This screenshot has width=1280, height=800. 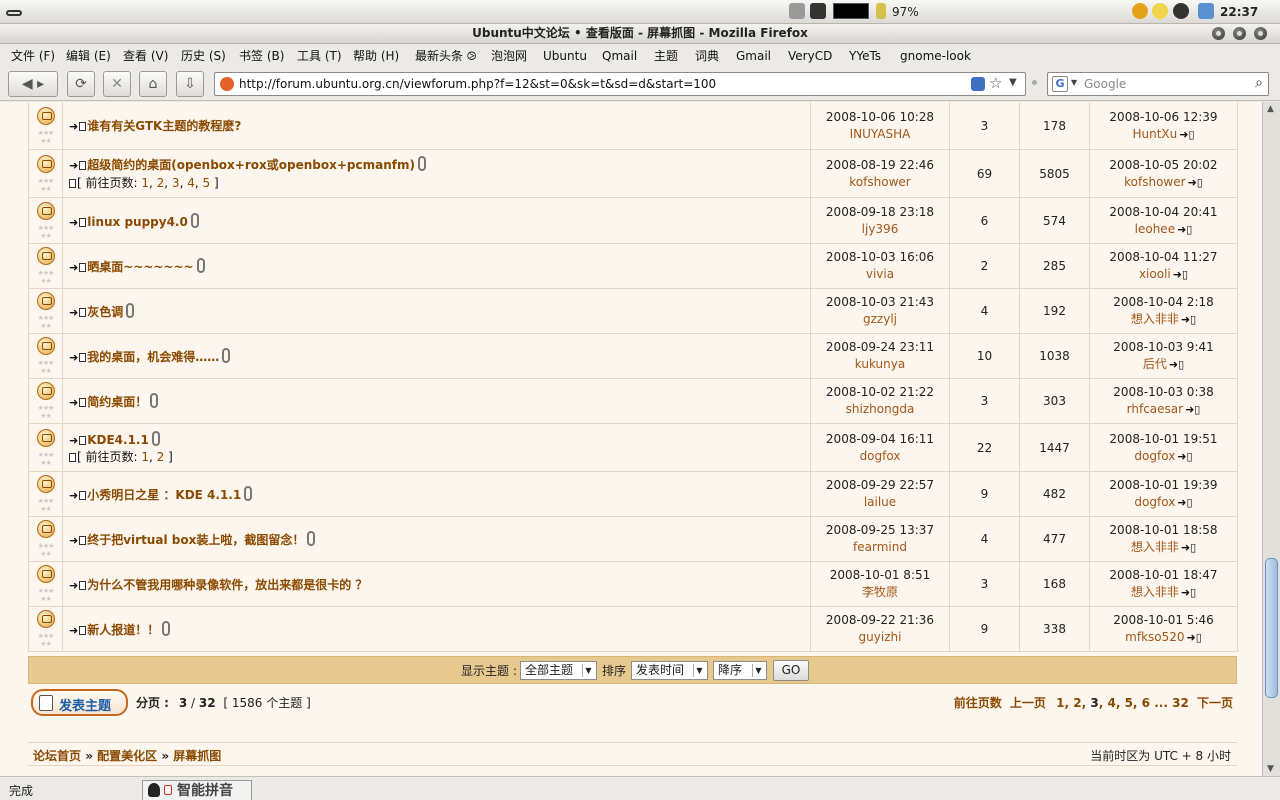 What do you see at coordinates (1160, 12) in the screenshot?
I see `weather-icon` at bounding box center [1160, 12].